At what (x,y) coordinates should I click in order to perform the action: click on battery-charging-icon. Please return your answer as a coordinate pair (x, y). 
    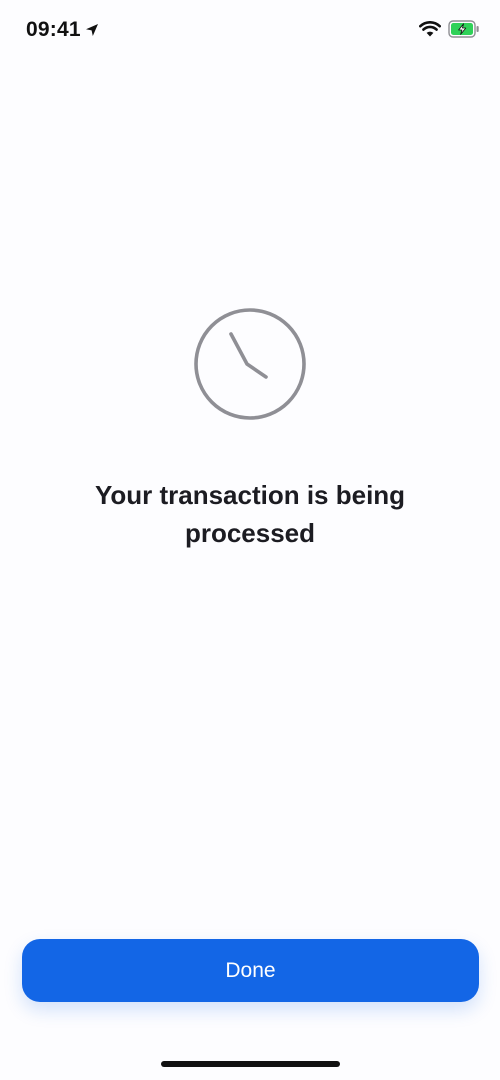
    Looking at the image, I should click on (463, 29).